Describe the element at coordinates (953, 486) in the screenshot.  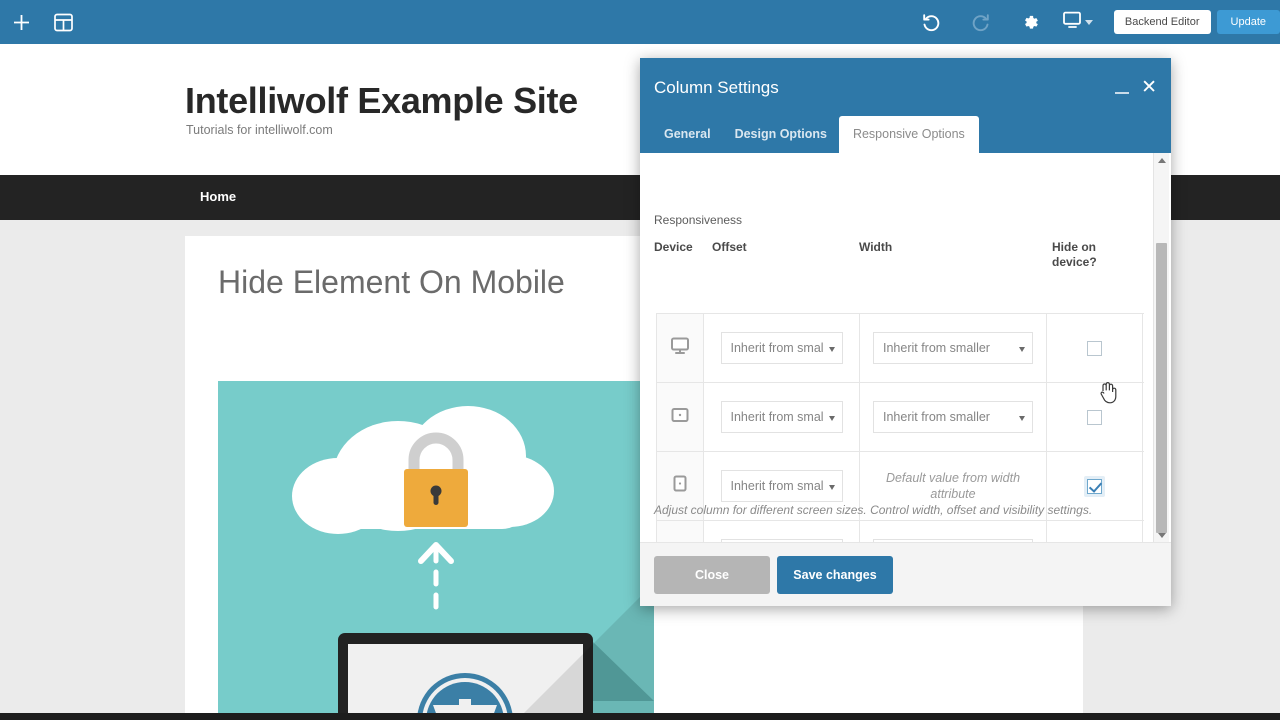
I see `width-default-note: Default value from width attribute` at that location.